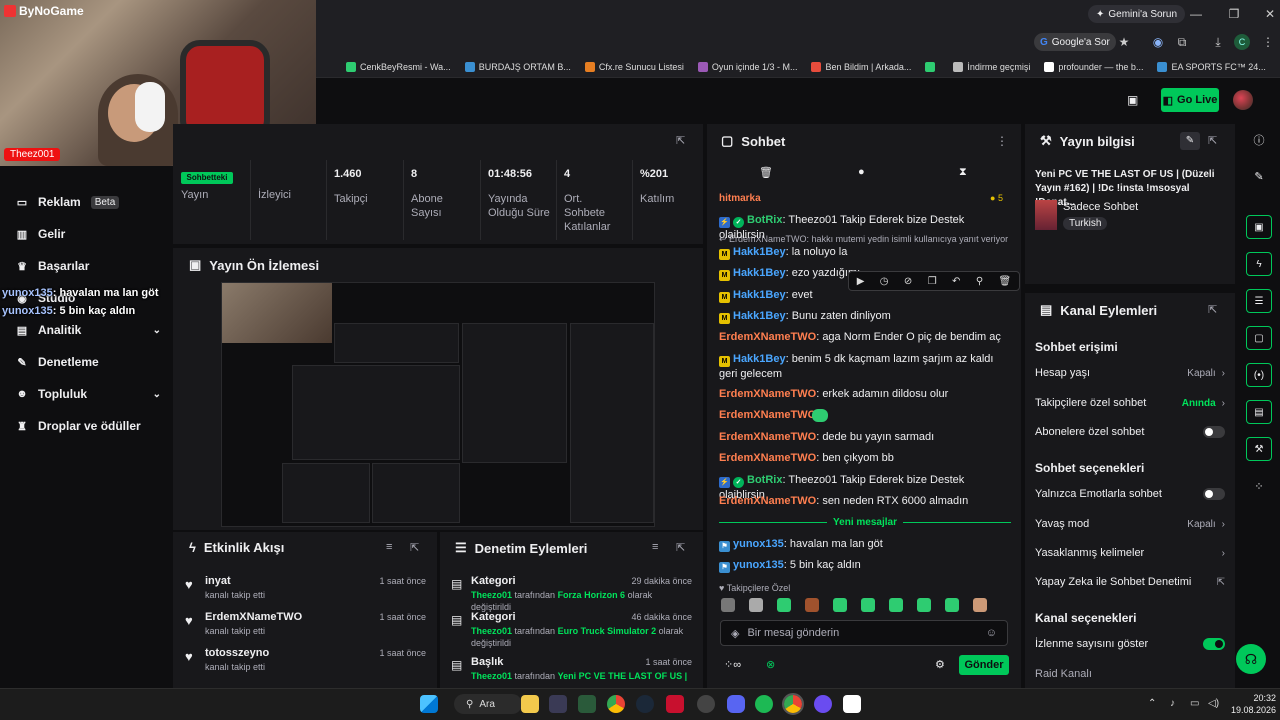 This screenshot has width=1280, height=720. Describe the element at coordinates (766, 172) in the screenshot. I see `trash-icon: 🗑︎` at that location.